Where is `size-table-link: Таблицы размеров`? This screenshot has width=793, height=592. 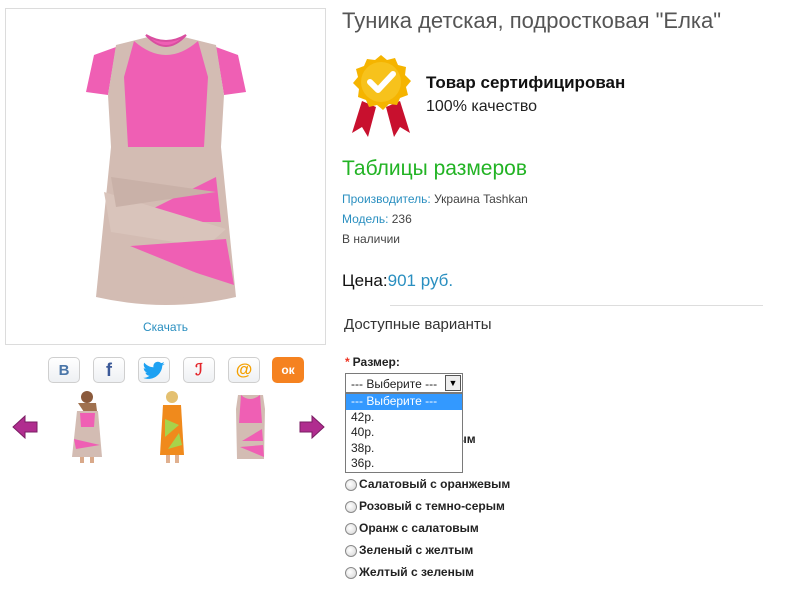
size-table-link: Таблицы размеров is located at coordinates (434, 169).